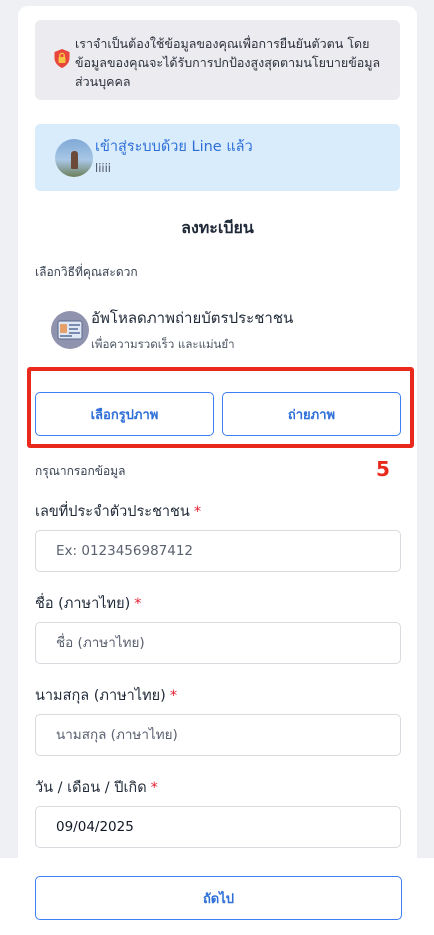 The image size is (434, 935). What do you see at coordinates (217, 157) in the screenshot?
I see `line-login-status: เข้าสู่ระบบด้วย Line แล้ว liiii` at bounding box center [217, 157].